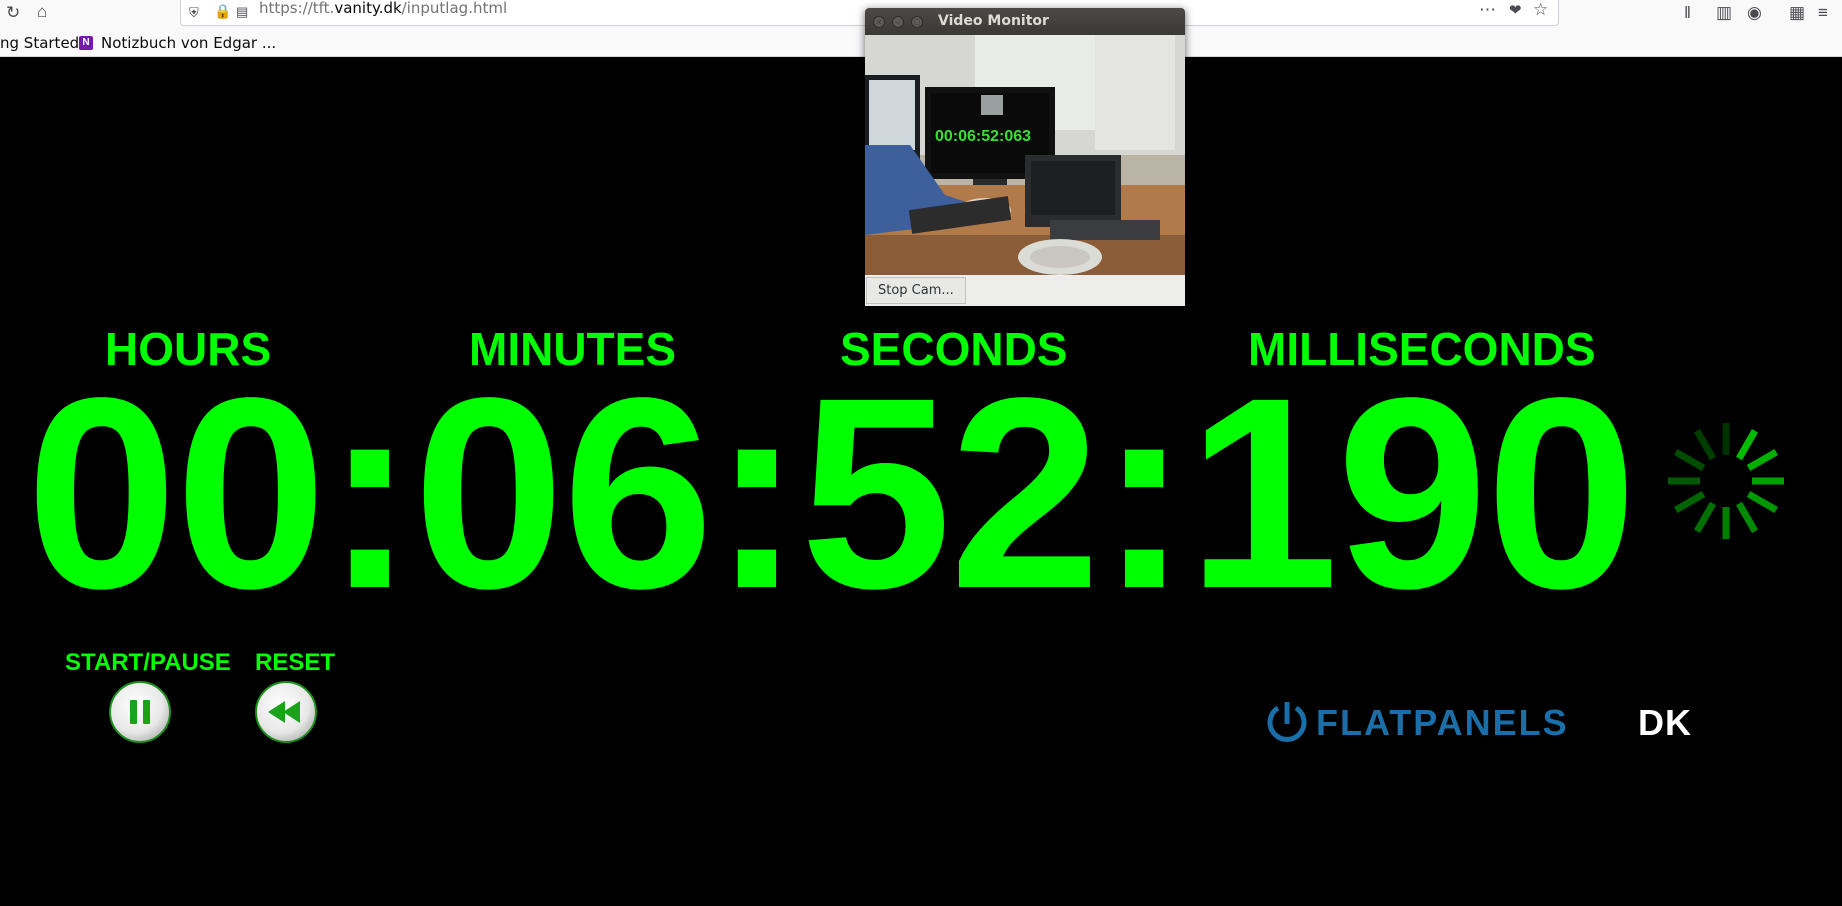 The image size is (1842, 906). I want to click on webcam-timer-text: 00:06:52:063, so click(983, 136).